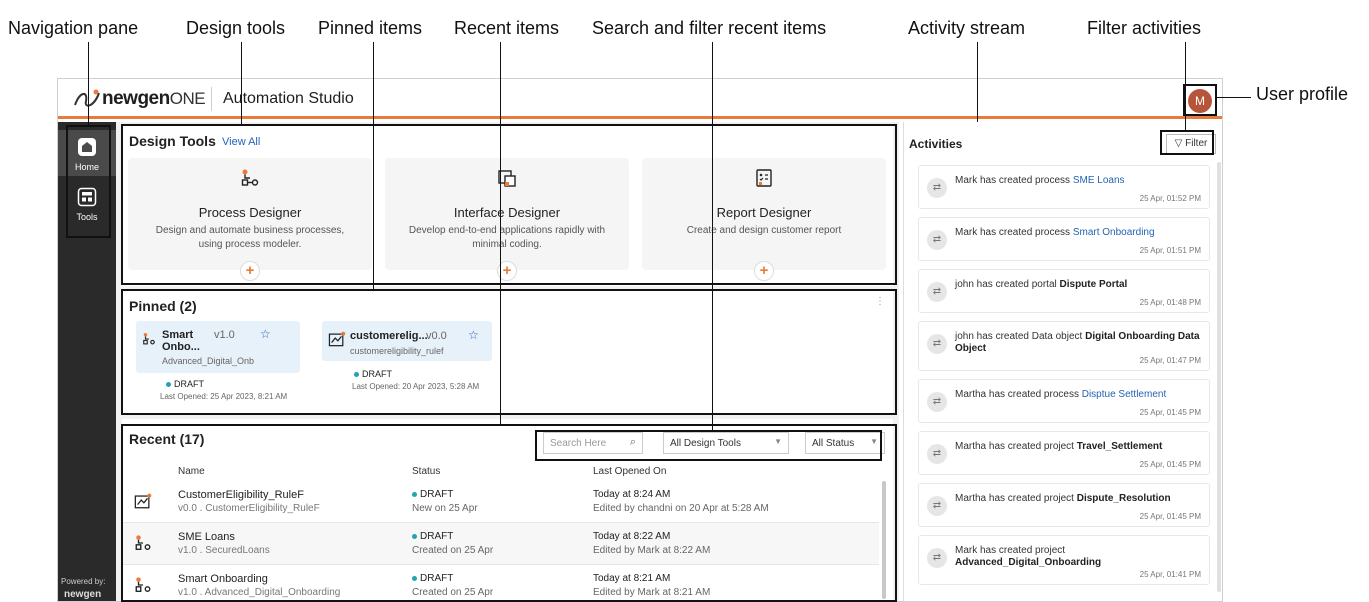 The image size is (1369, 602). I want to click on brand-logo: newgenONE, so click(154, 99).